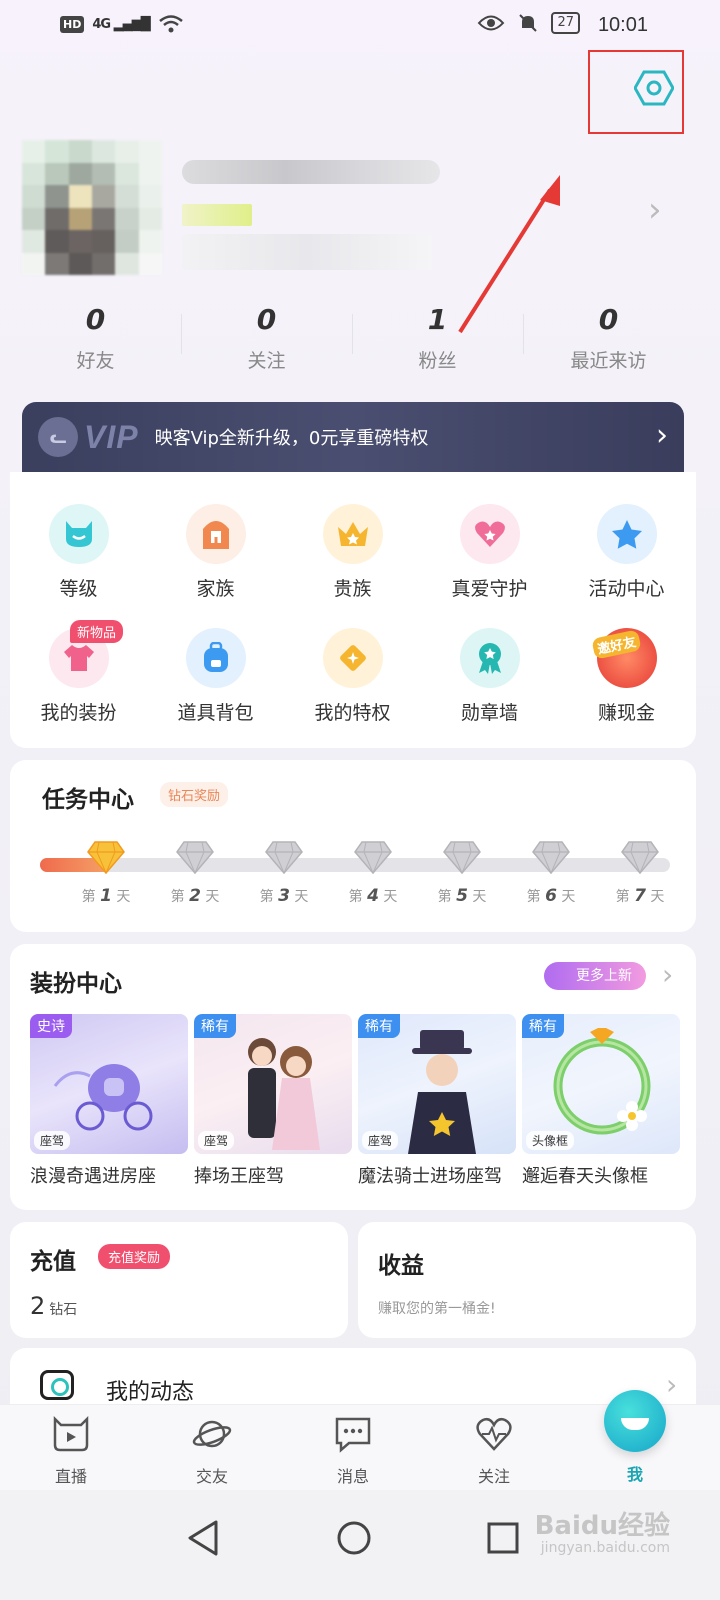  Describe the element at coordinates (215, 676) in the screenshot. I see `feature-props-backpack: 道具背包` at that location.